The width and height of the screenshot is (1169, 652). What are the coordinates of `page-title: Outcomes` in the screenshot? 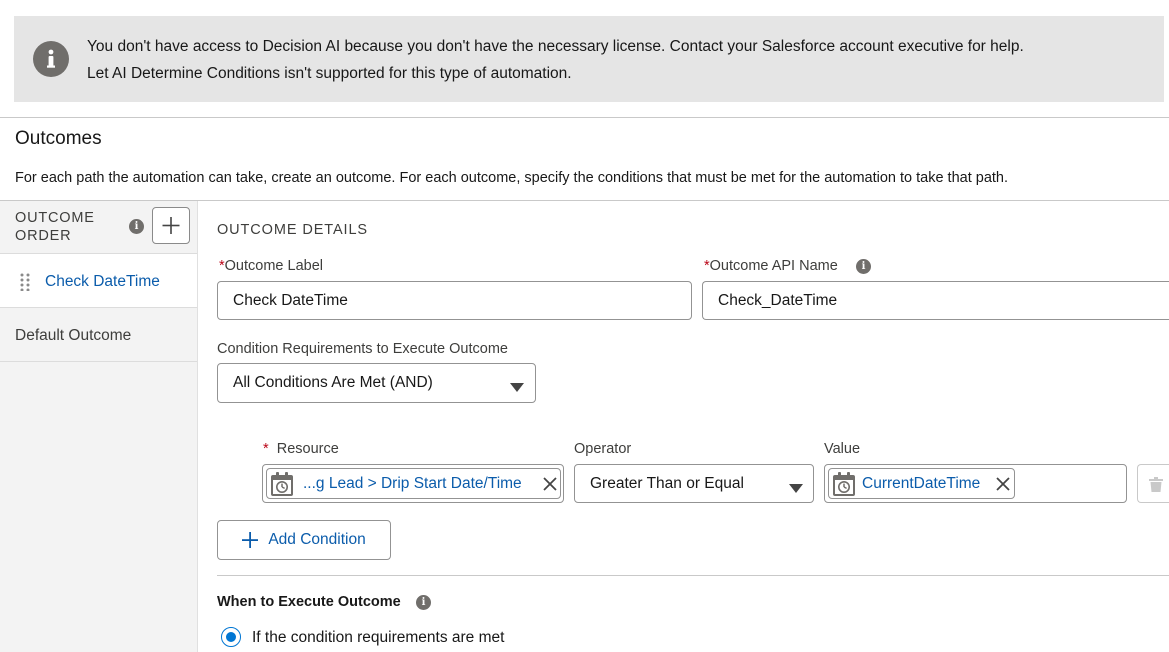 It's located at (58, 138).